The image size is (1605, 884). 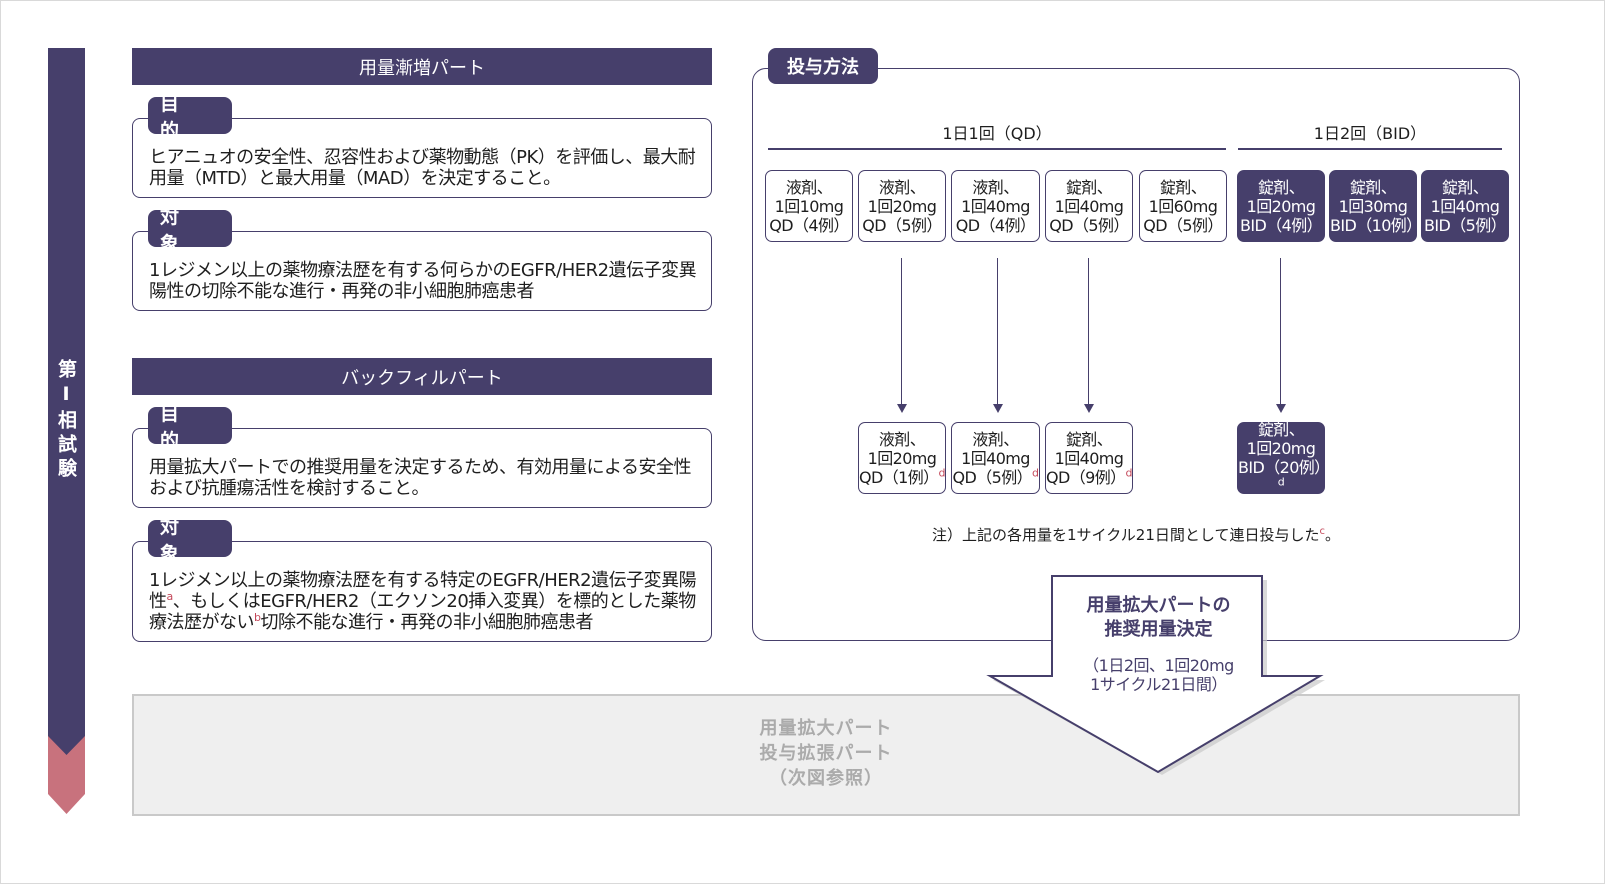 What do you see at coordinates (902, 206) in the screenshot?
I see `dose-box-esc-2: 液剤、 1回20mg QD（5例）` at bounding box center [902, 206].